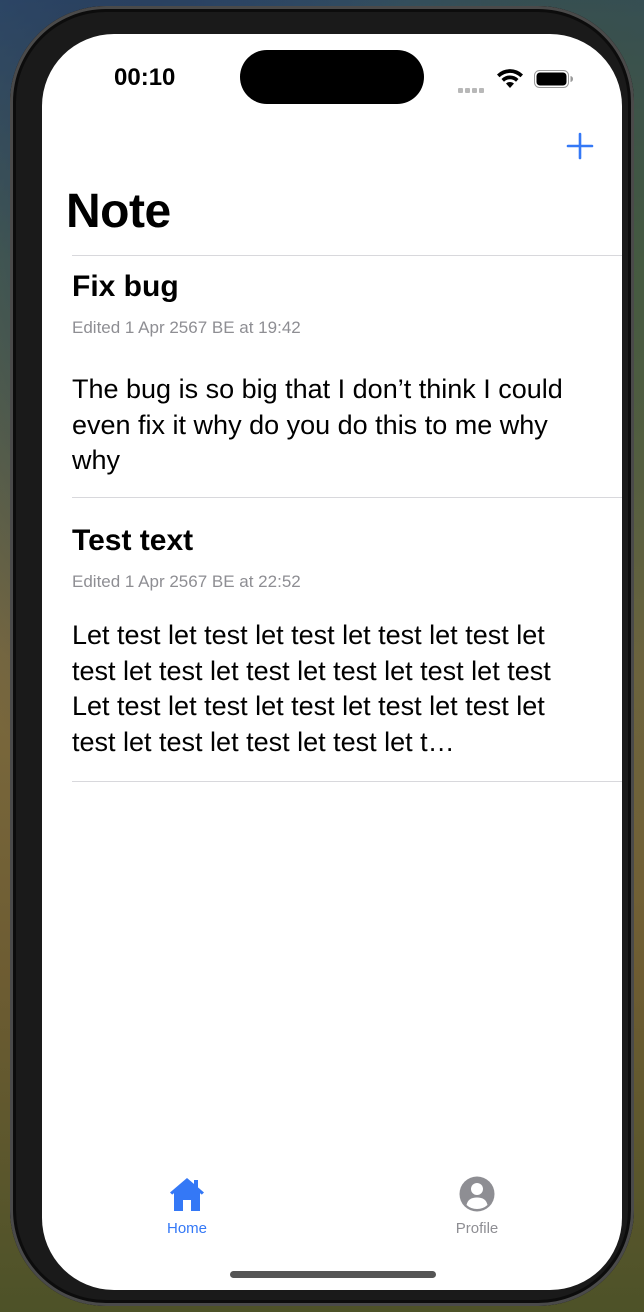 The height and width of the screenshot is (1312, 644). Describe the element at coordinates (187, 1194) in the screenshot. I see `house-icon` at that location.